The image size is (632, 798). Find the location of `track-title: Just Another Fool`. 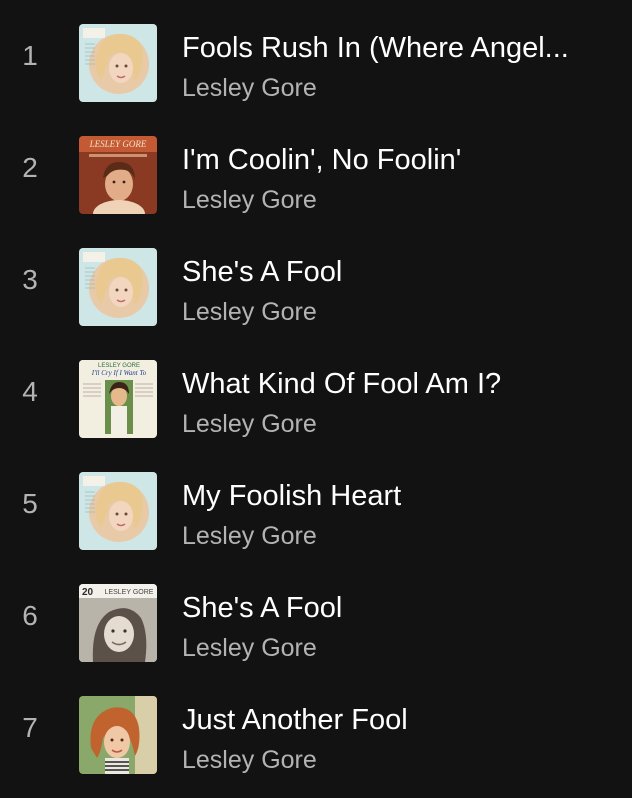

track-title: Just Another Fool is located at coordinates (397, 720).